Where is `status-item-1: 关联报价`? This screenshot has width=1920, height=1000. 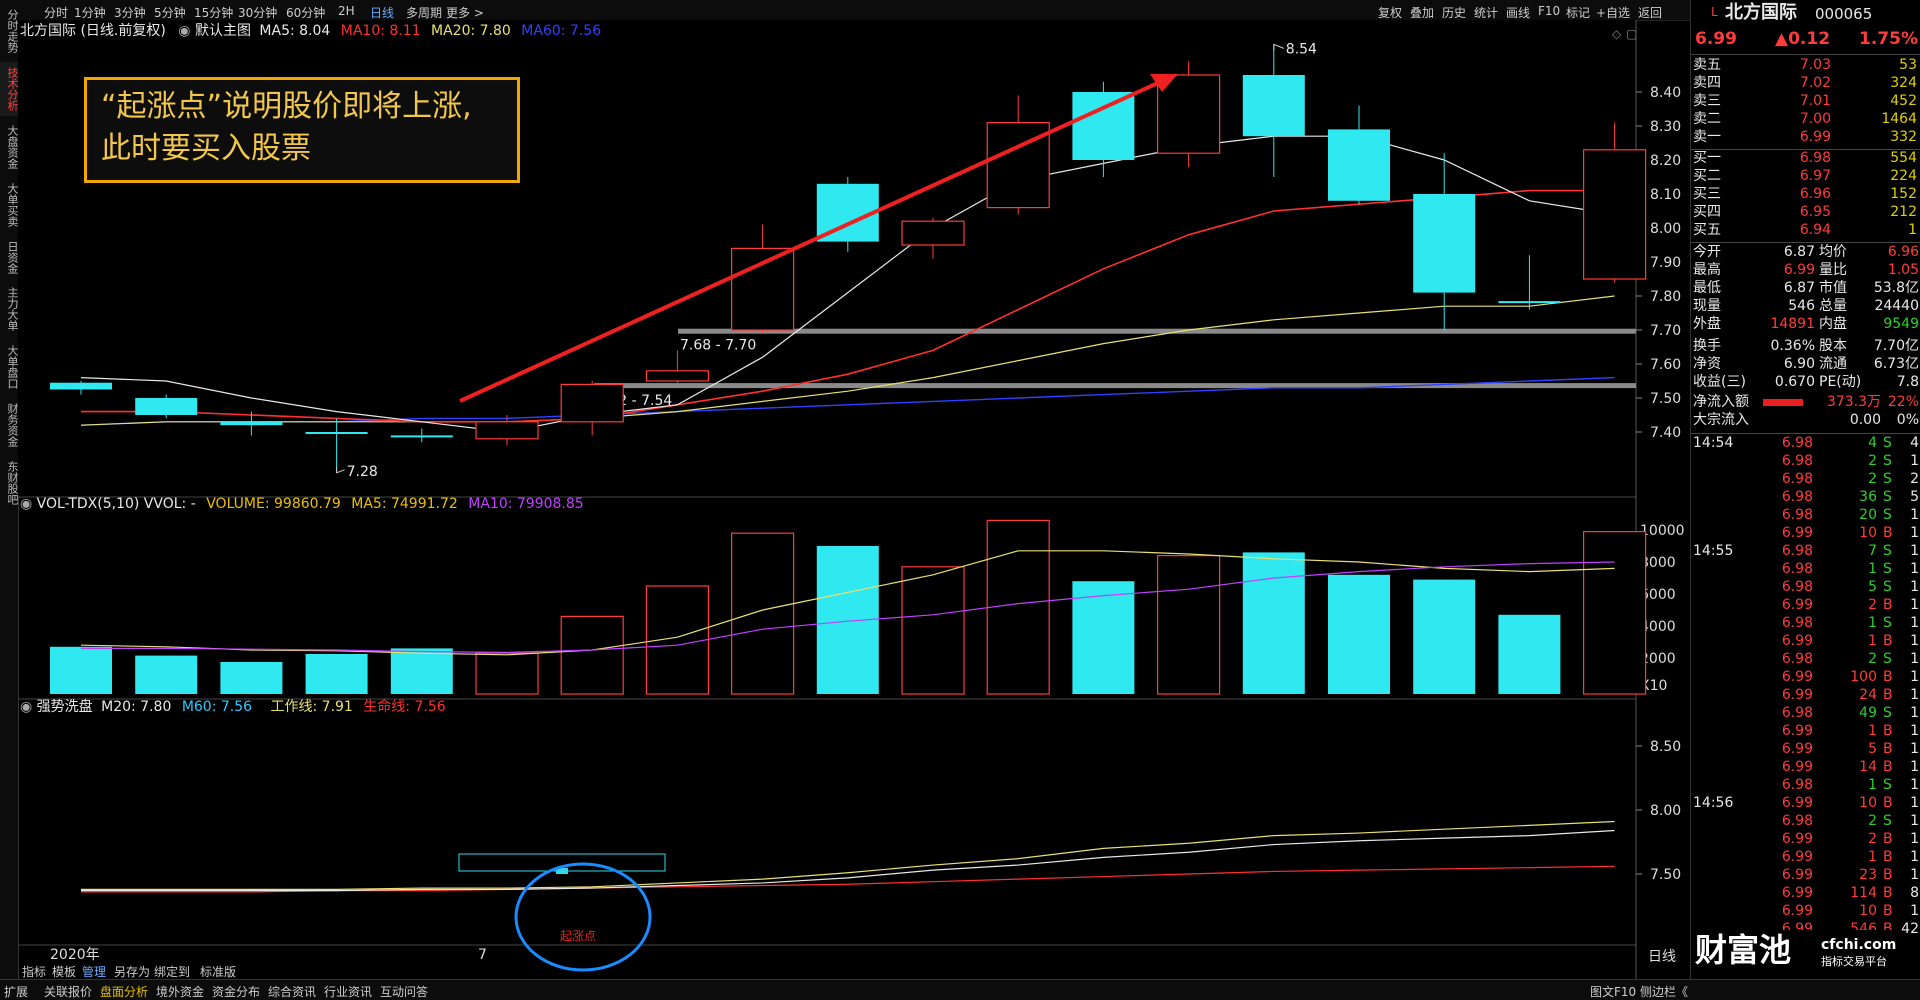
status-item-1: 关联报价 is located at coordinates (68, 991).